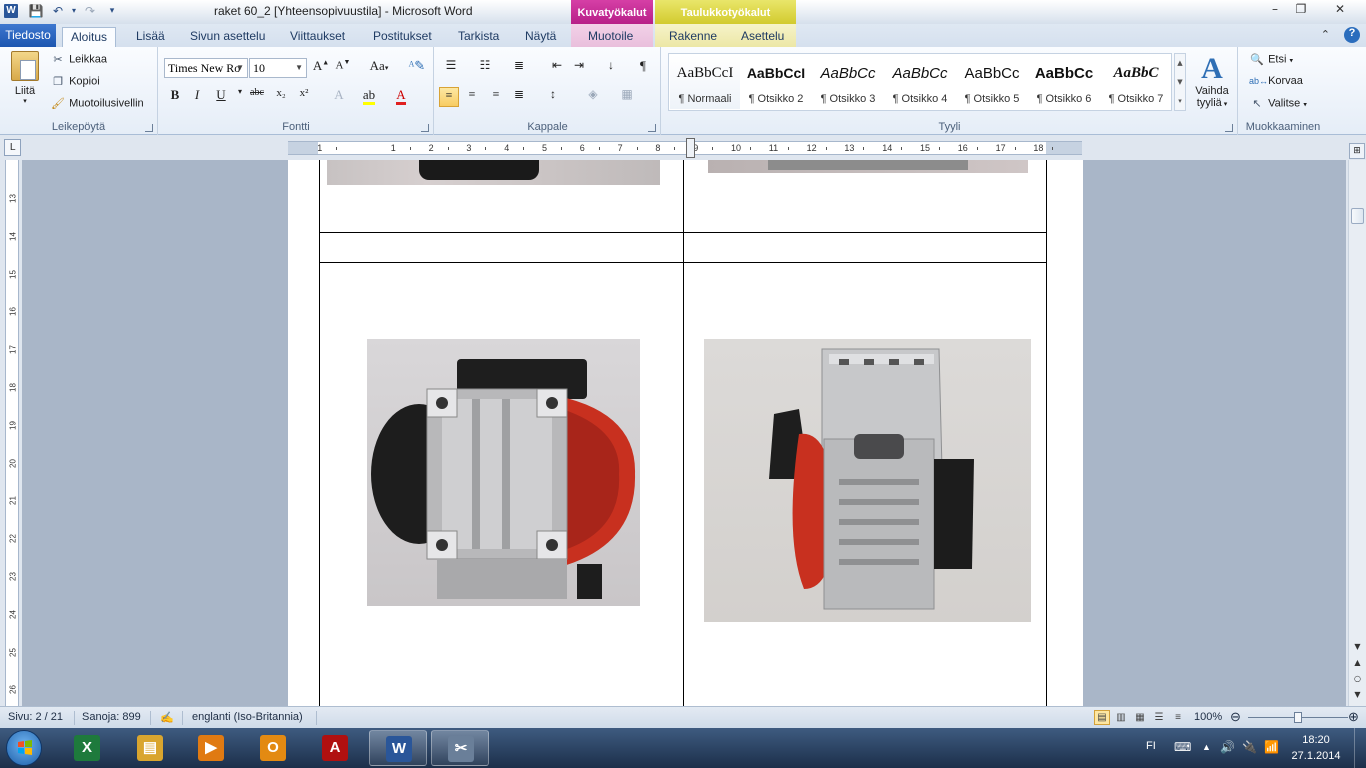  Describe the element at coordinates (111, 717) in the screenshot. I see `word-count: Sanoja: 899` at that location.